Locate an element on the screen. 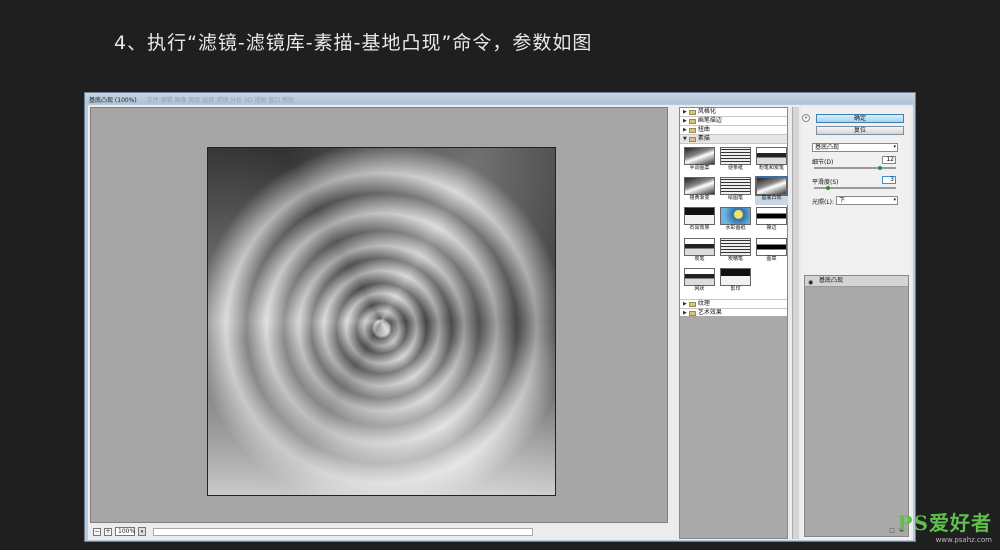  light-label: 光照(L): is located at coordinates (823, 202).